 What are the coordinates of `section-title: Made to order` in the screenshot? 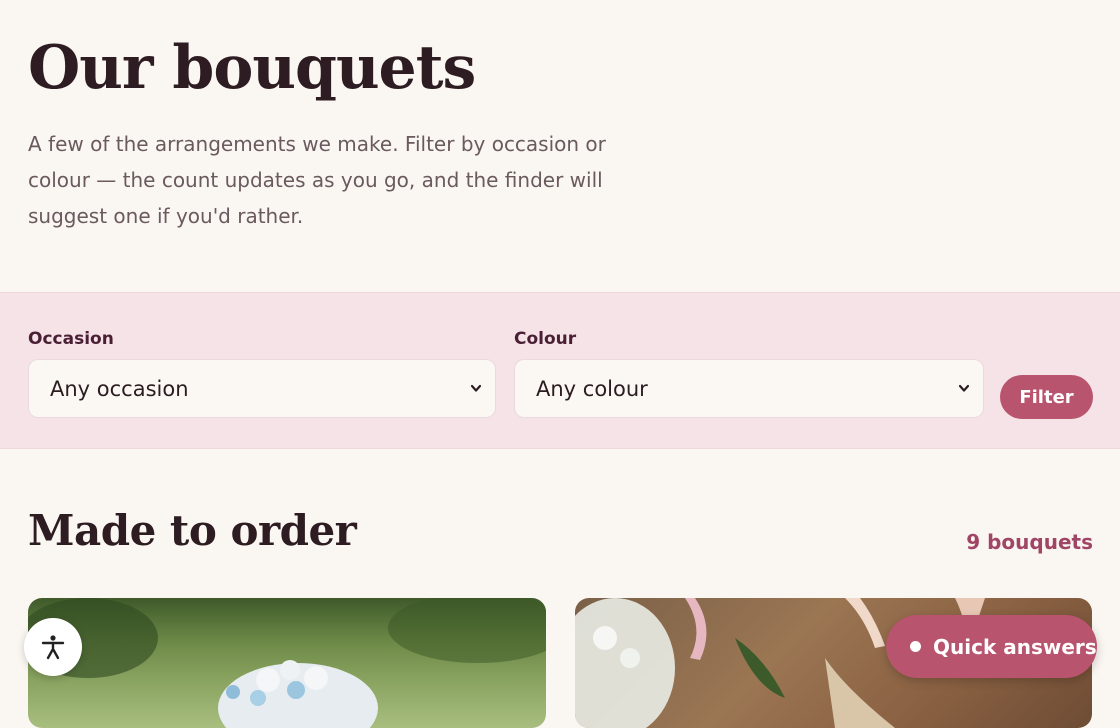 It's located at (192, 530).